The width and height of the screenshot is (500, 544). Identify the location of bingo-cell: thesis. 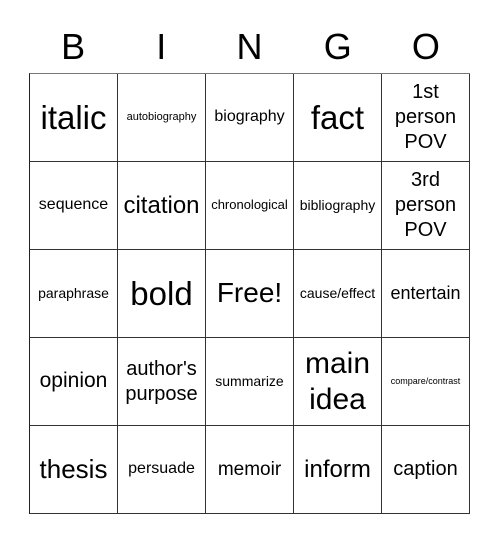
(74, 470).